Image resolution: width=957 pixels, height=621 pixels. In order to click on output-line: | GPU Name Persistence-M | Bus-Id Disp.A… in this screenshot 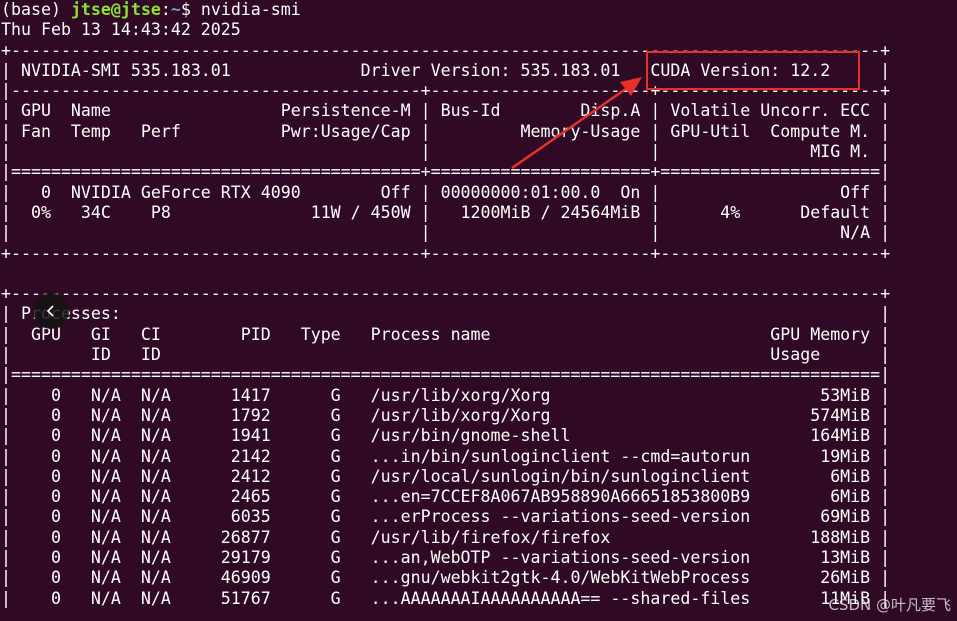, I will do `click(446, 111)`.